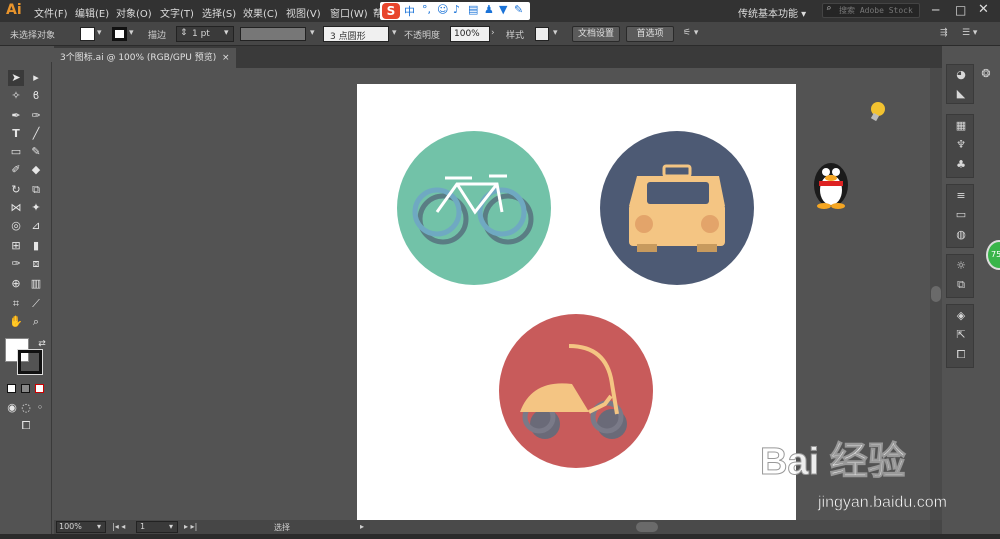  I want to click on mic-icon: ♪, so click(456, 9).